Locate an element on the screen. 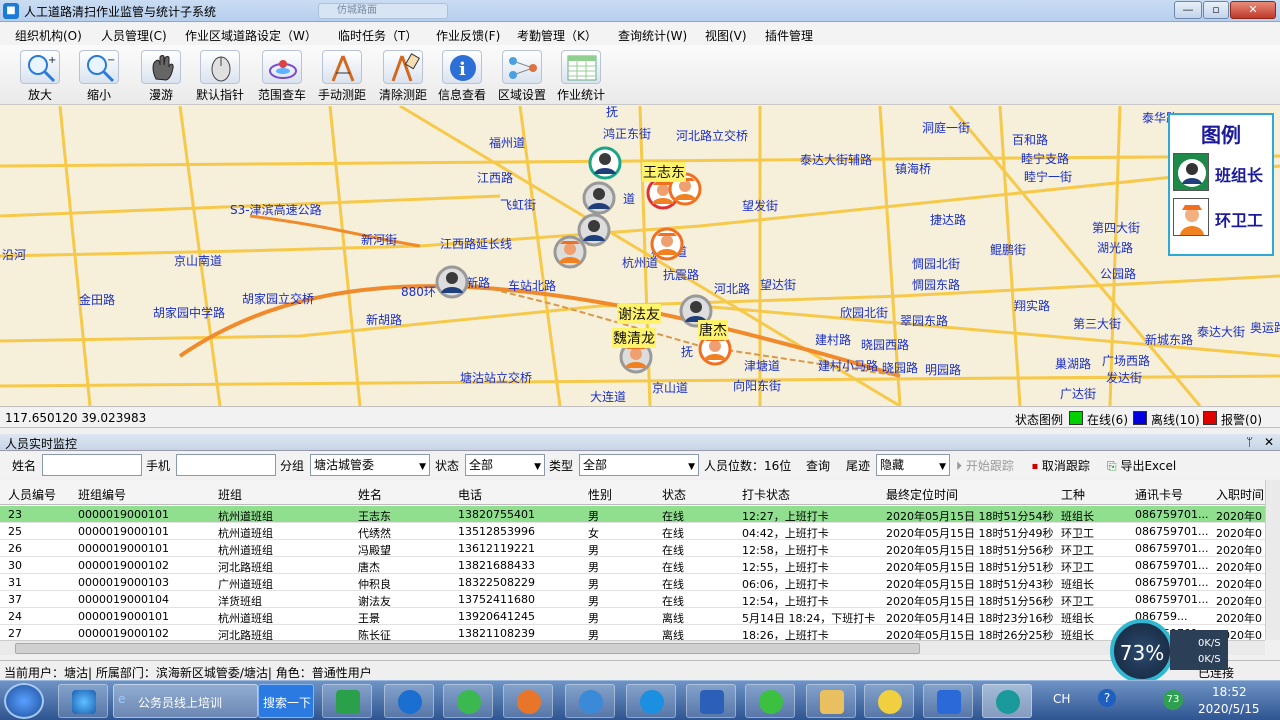 The image size is (1280, 720). language-indicator: CH is located at coordinates (1061, 699).